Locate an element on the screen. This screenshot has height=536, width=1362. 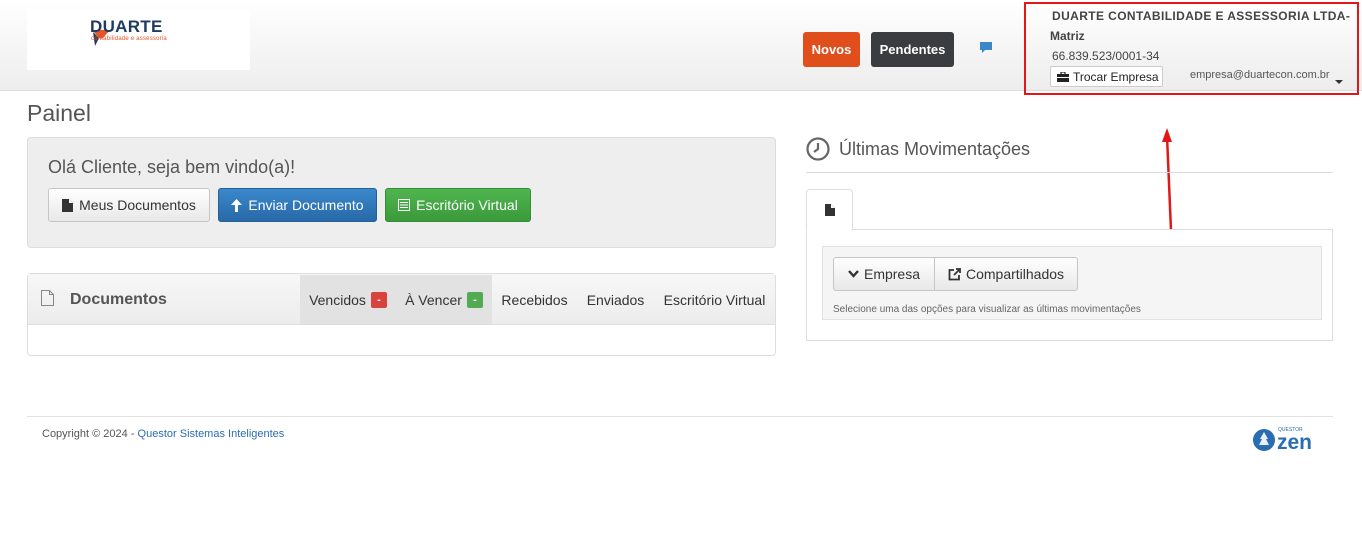
meus-documentos-button: Meus Documentos is located at coordinates (129, 205).